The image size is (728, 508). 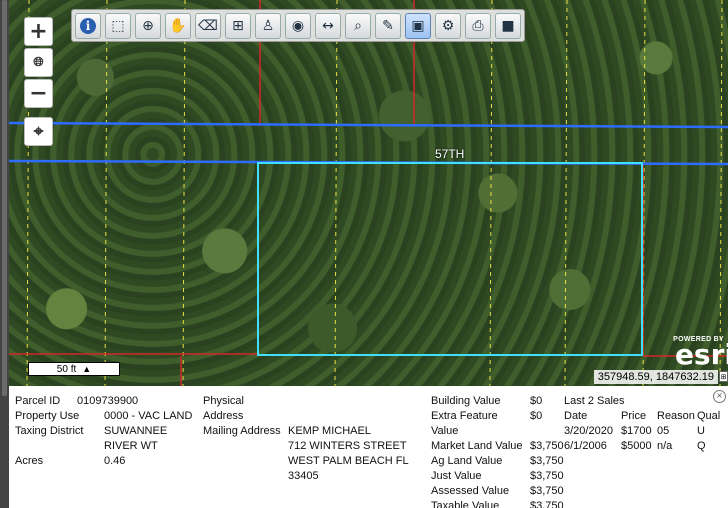 I want to click on eraser-tool-button: ⌫, so click(x=208, y=25).